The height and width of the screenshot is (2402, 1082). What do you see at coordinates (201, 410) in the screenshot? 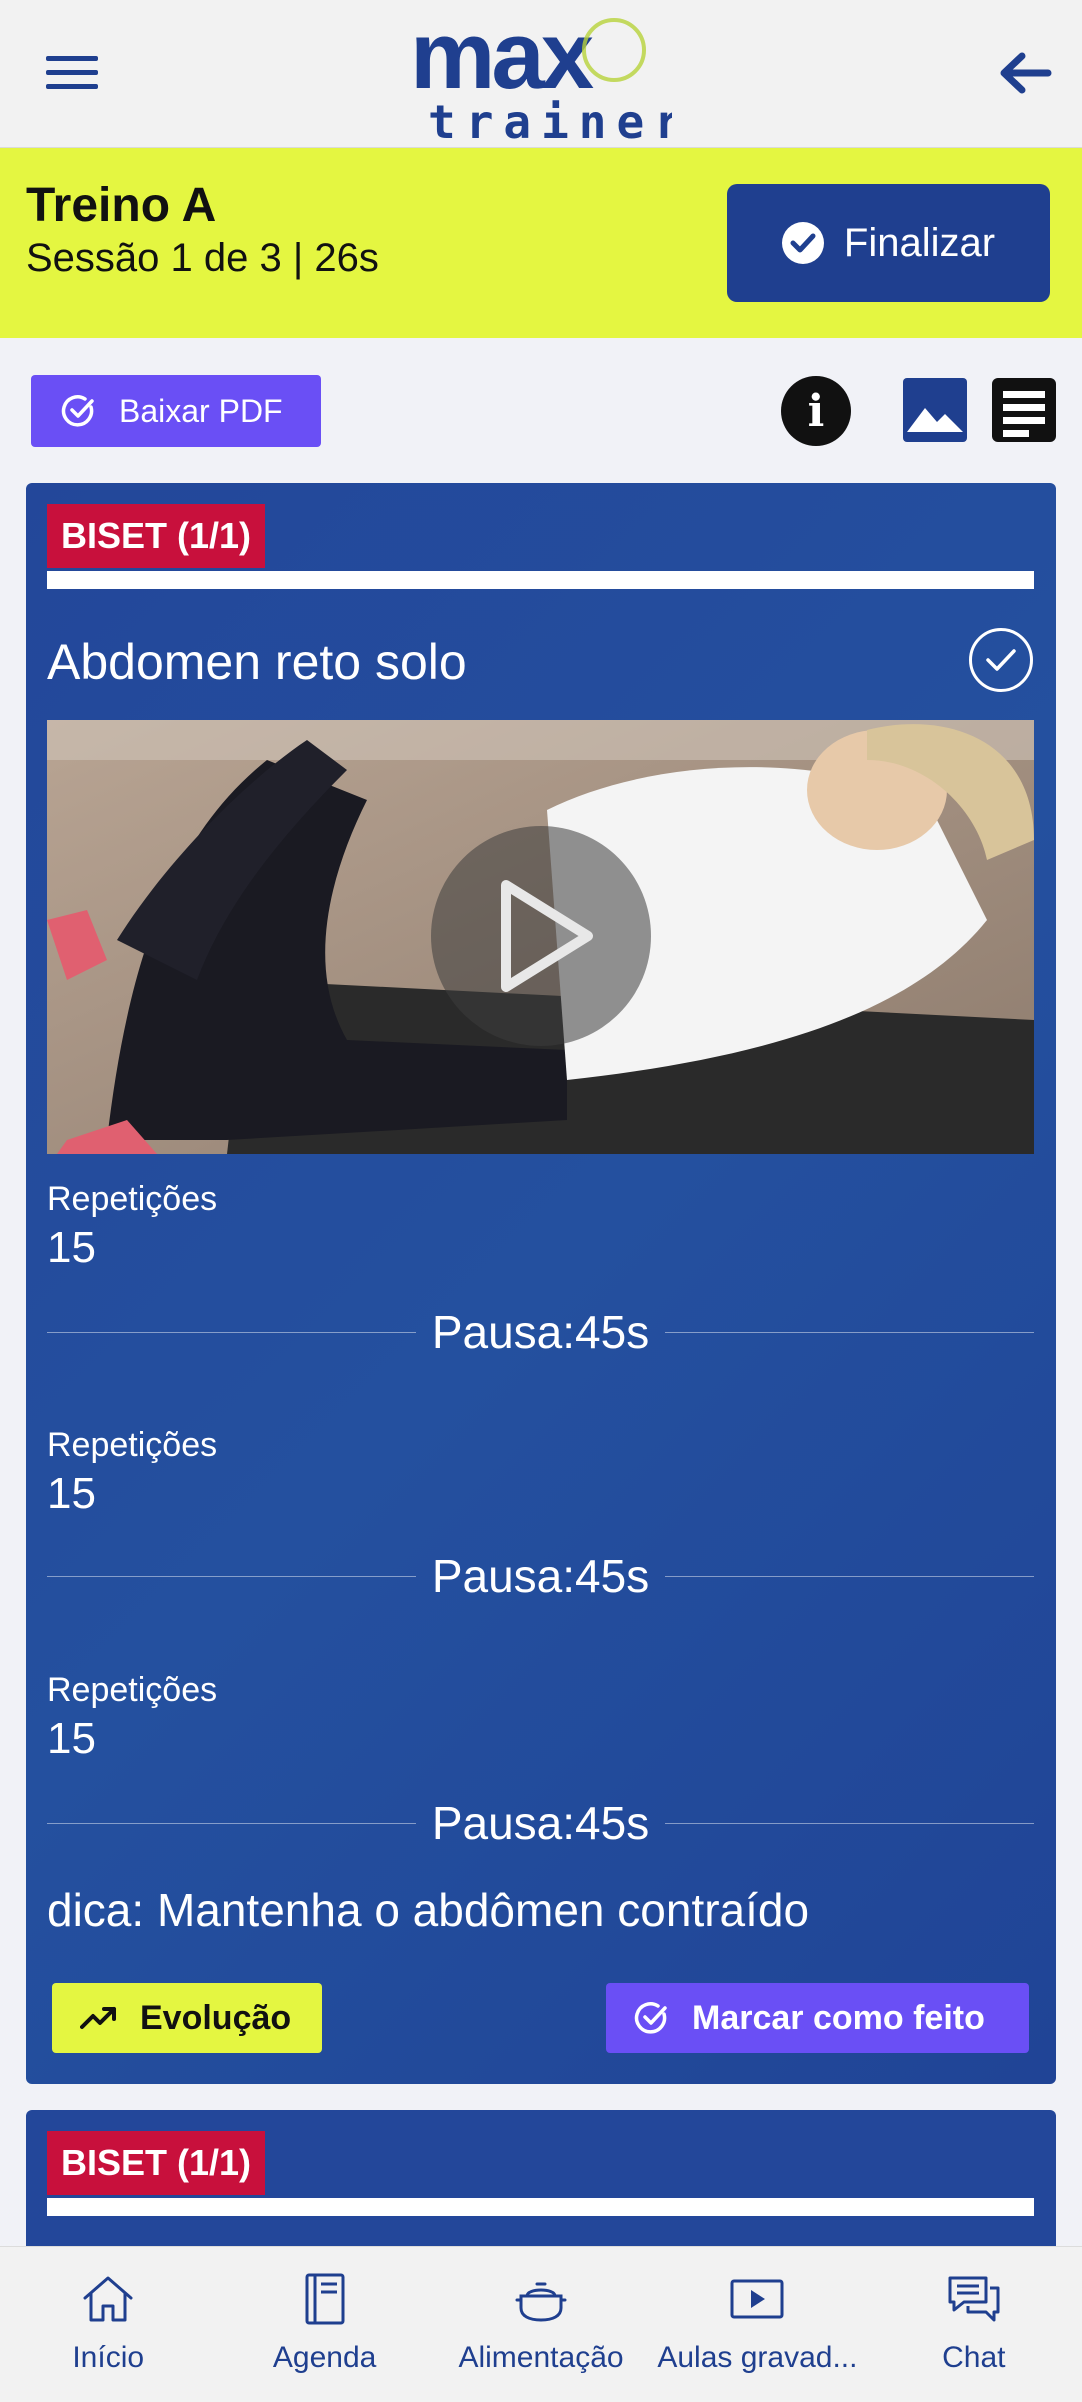
I see `download-pdf-label: Baixar PDF` at bounding box center [201, 410].